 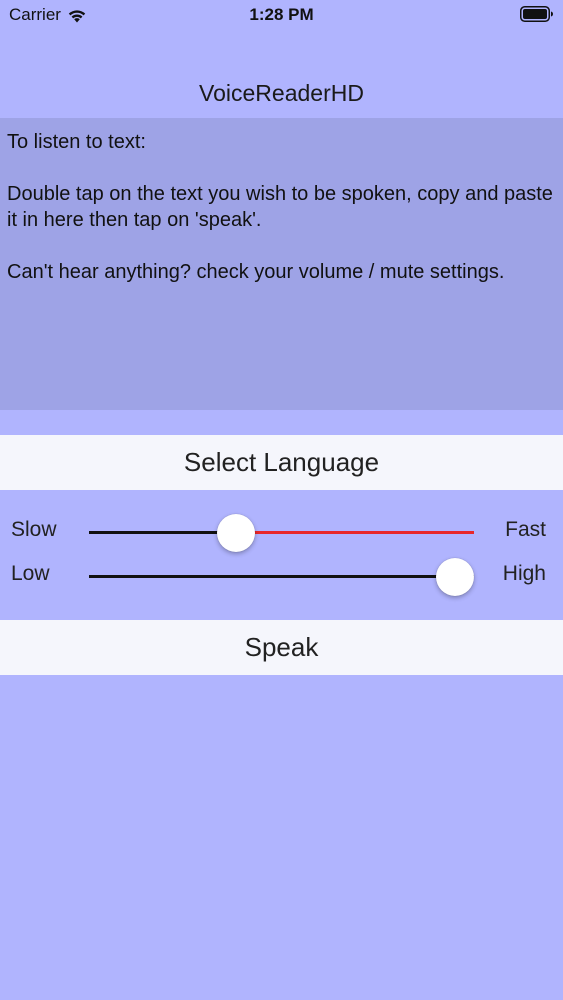 What do you see at coordinates (536, 14) in the screenshot?
I see `battery-icon` at bounding box center [536, 14].